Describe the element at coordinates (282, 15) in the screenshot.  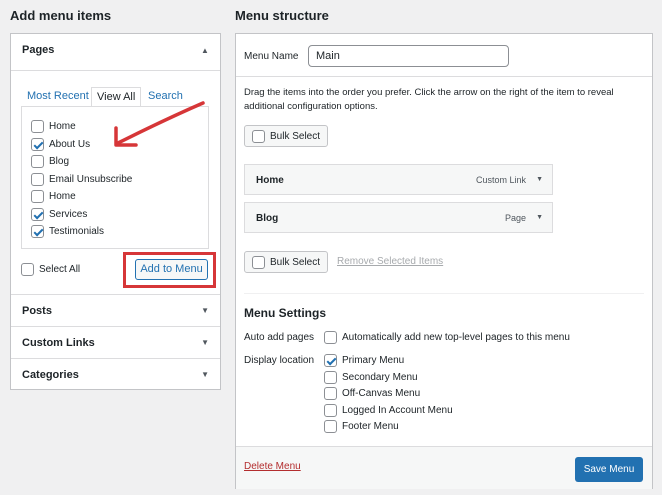
I see `menu-structure-heading: Menu structure` at that location.